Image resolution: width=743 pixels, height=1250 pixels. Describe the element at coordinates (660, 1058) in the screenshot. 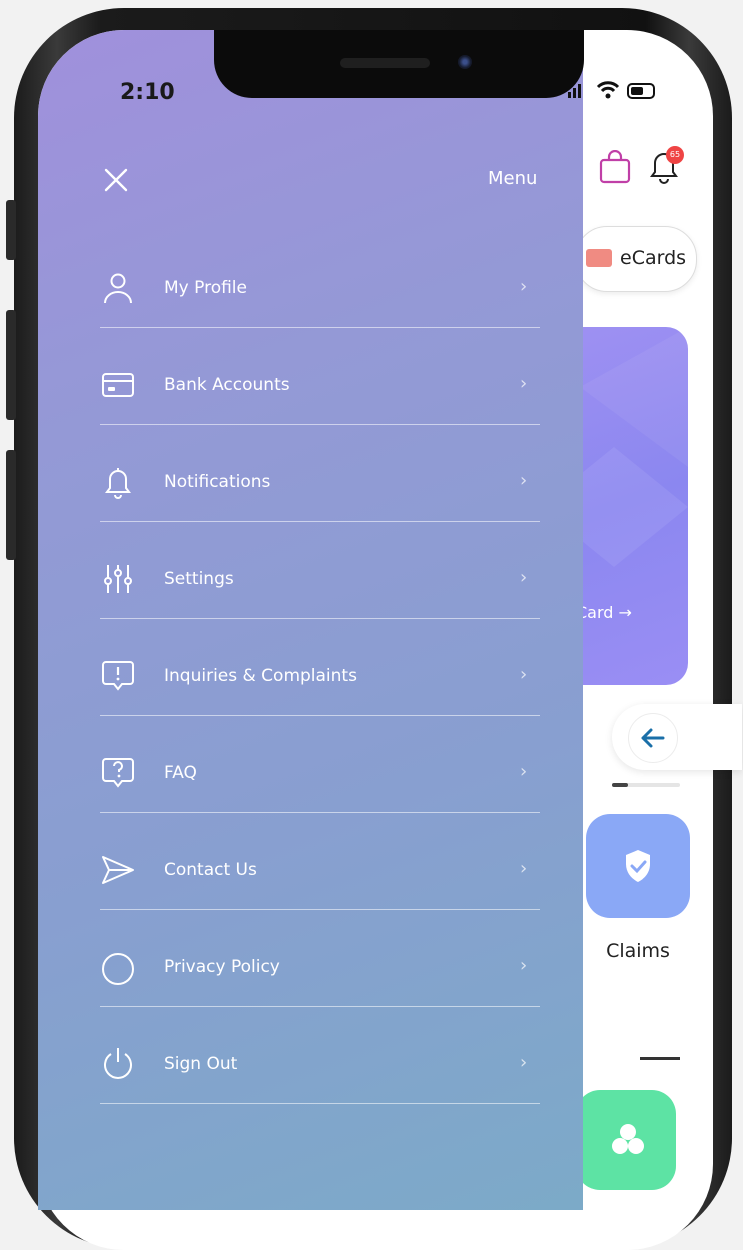

I see `section-divider` at that location.